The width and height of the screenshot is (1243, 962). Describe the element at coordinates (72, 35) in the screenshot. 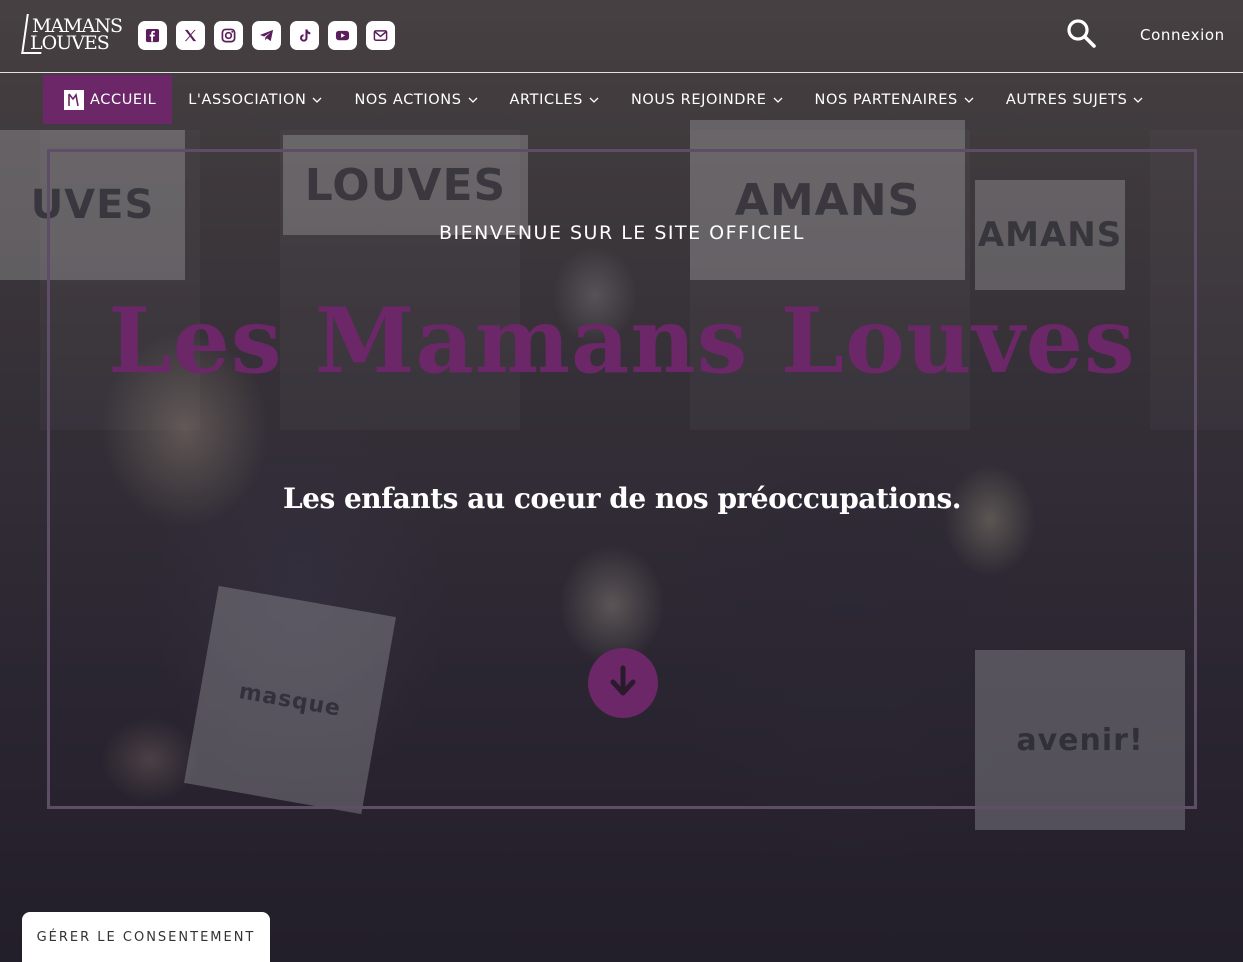

I see `site-logo: MAMANS LOUVES` at that location.